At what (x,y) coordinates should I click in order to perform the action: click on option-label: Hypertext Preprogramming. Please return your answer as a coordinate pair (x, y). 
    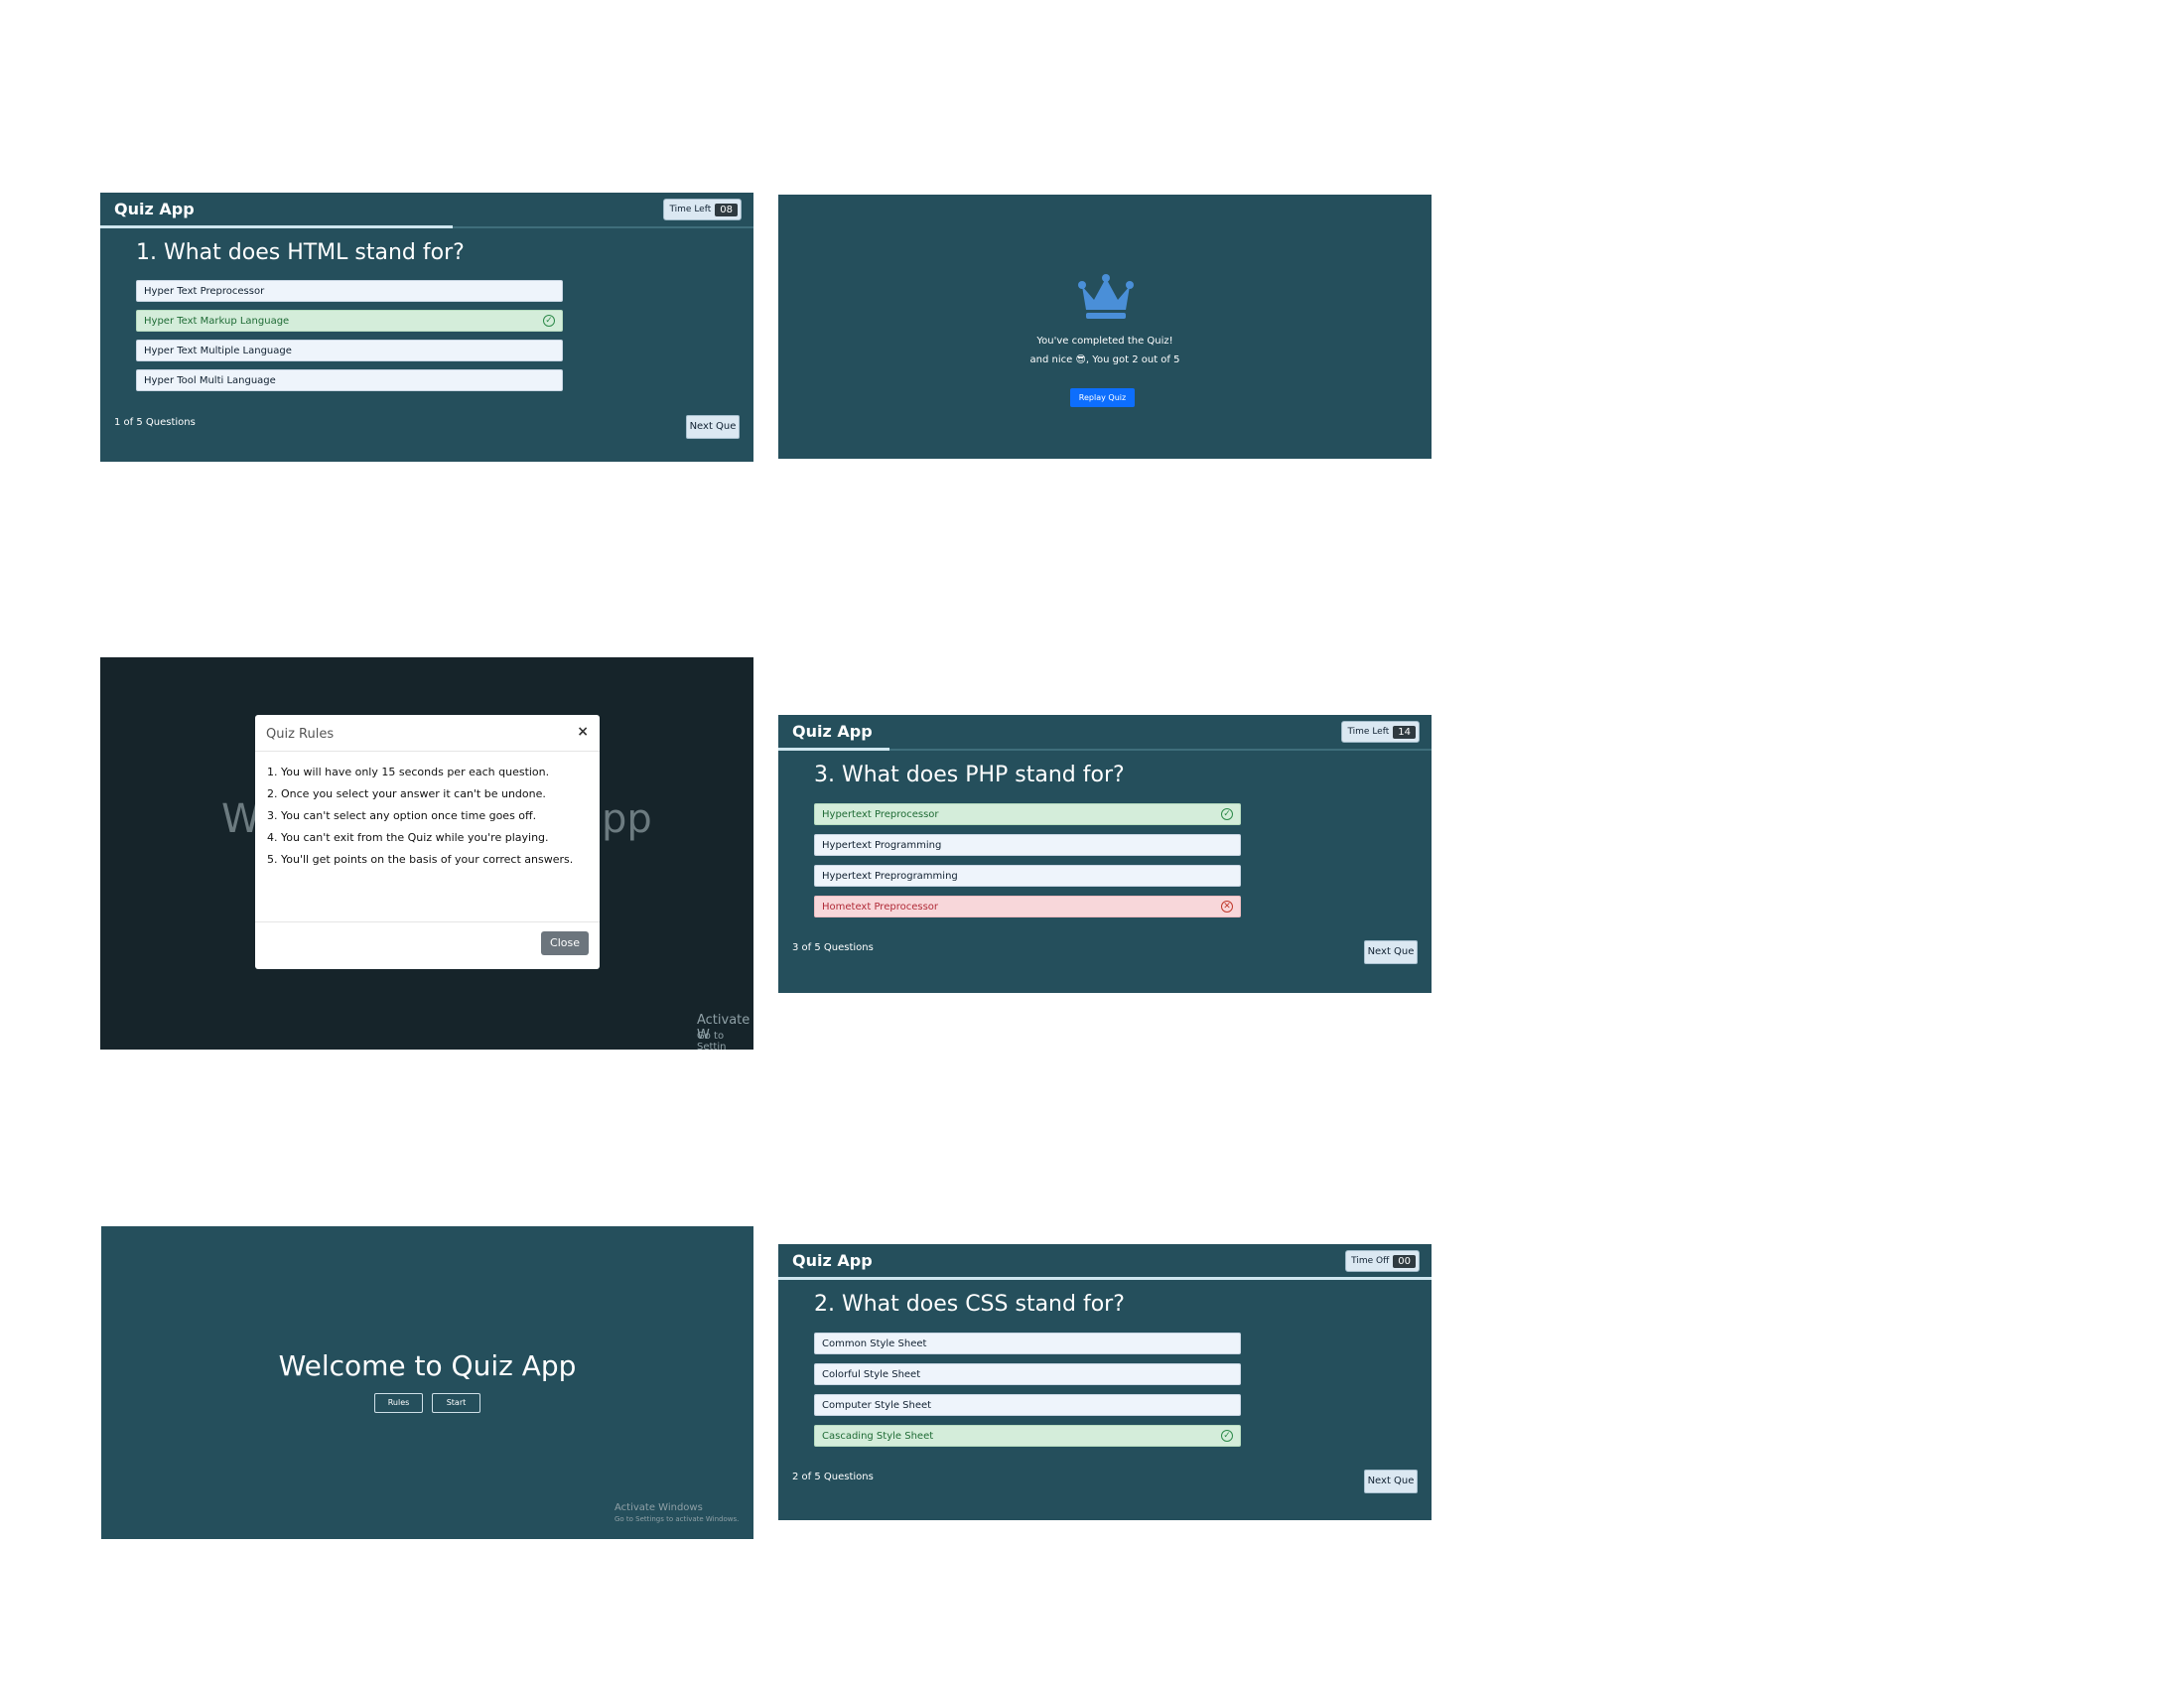
    Looking at the image, I should click on (890, 876).